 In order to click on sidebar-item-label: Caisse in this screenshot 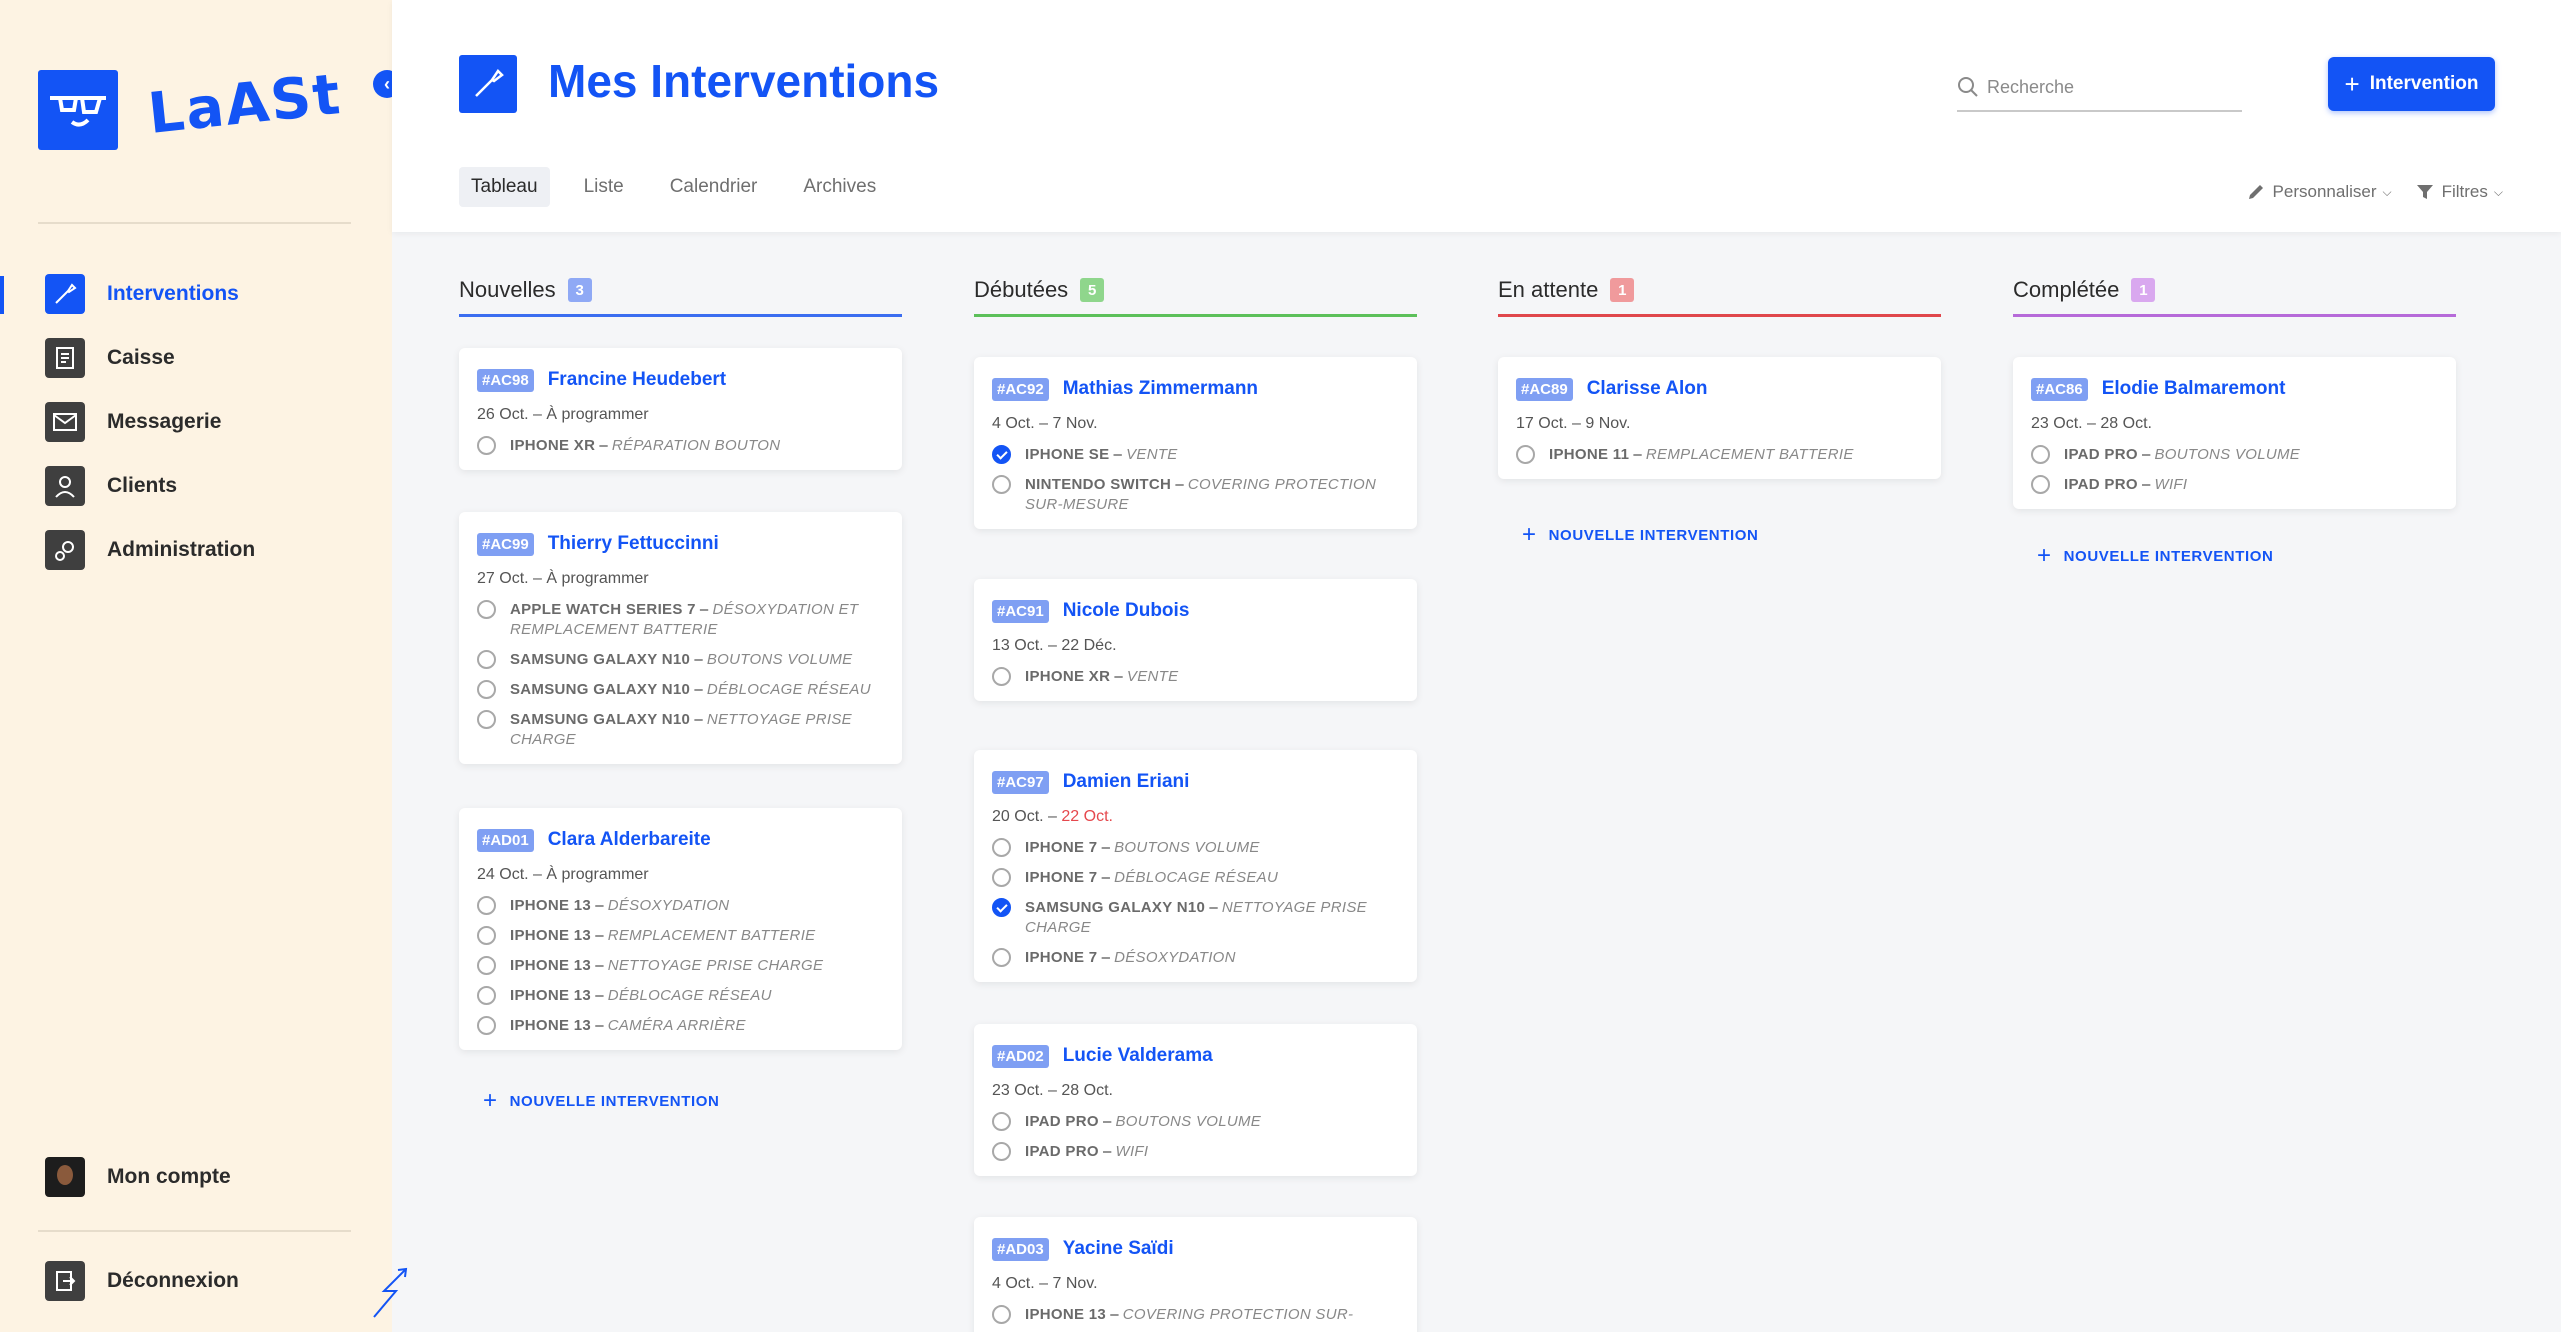, I will do `click(141, 357)`.